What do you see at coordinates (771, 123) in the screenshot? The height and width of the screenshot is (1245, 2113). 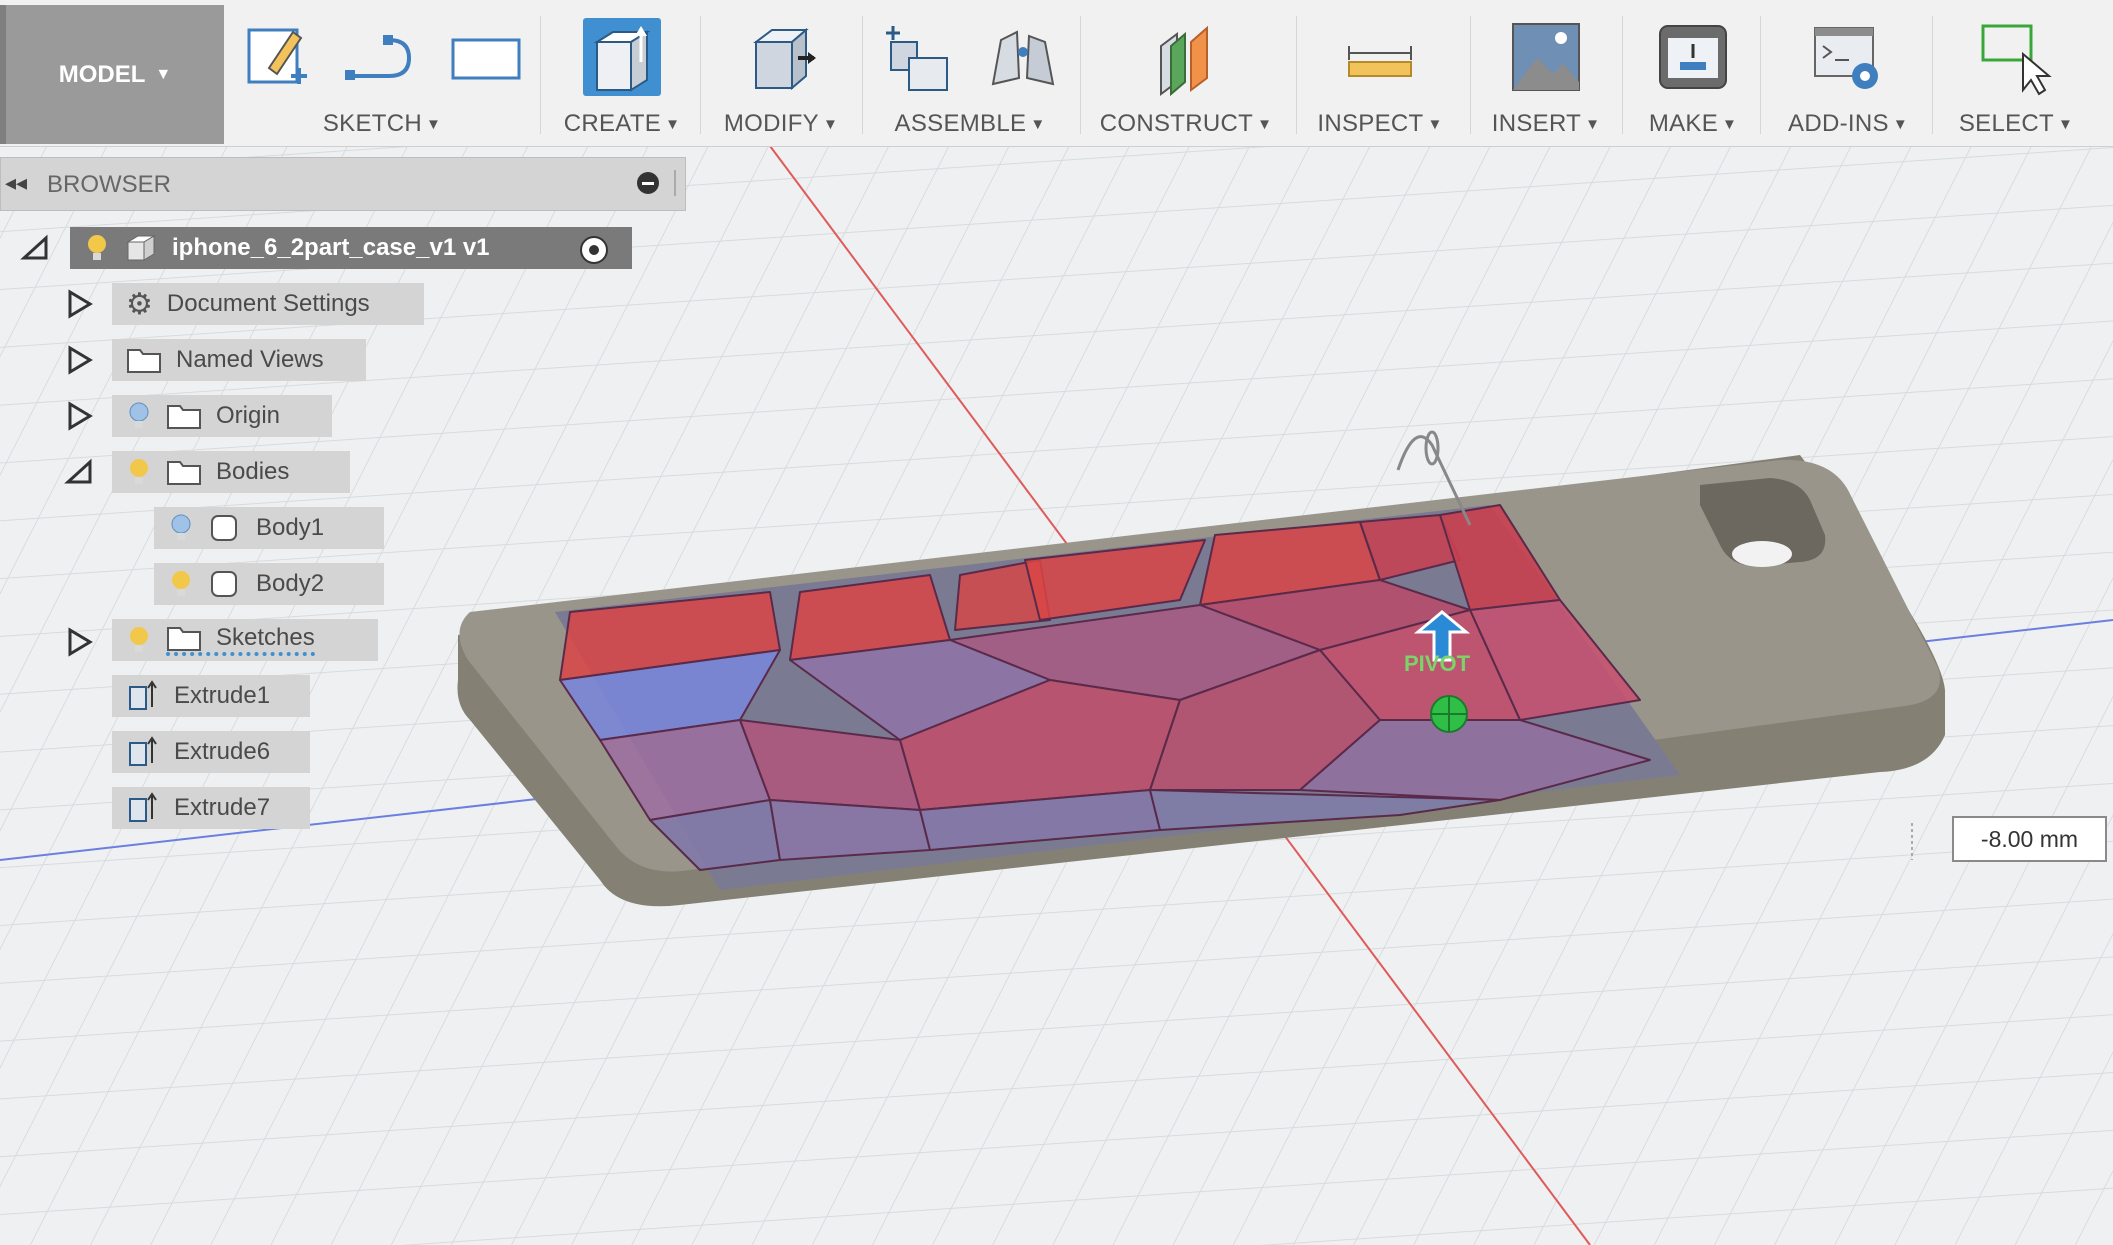 I see `modify-menu-label: MODIFY` at bounding box center [771, 123].